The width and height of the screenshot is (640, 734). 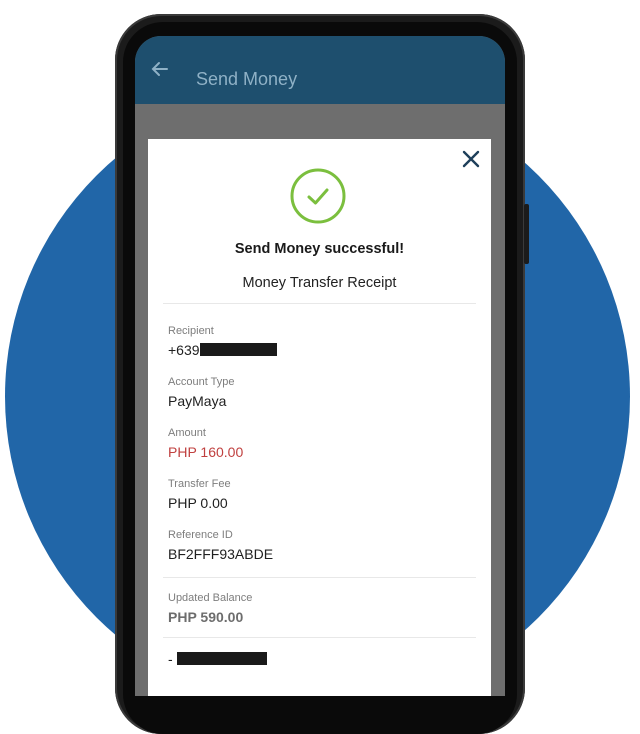 What do you see at coordinates (187, 433) in the screenshot?
I see `amount-label: Amount` at bounding box center [187, 433].